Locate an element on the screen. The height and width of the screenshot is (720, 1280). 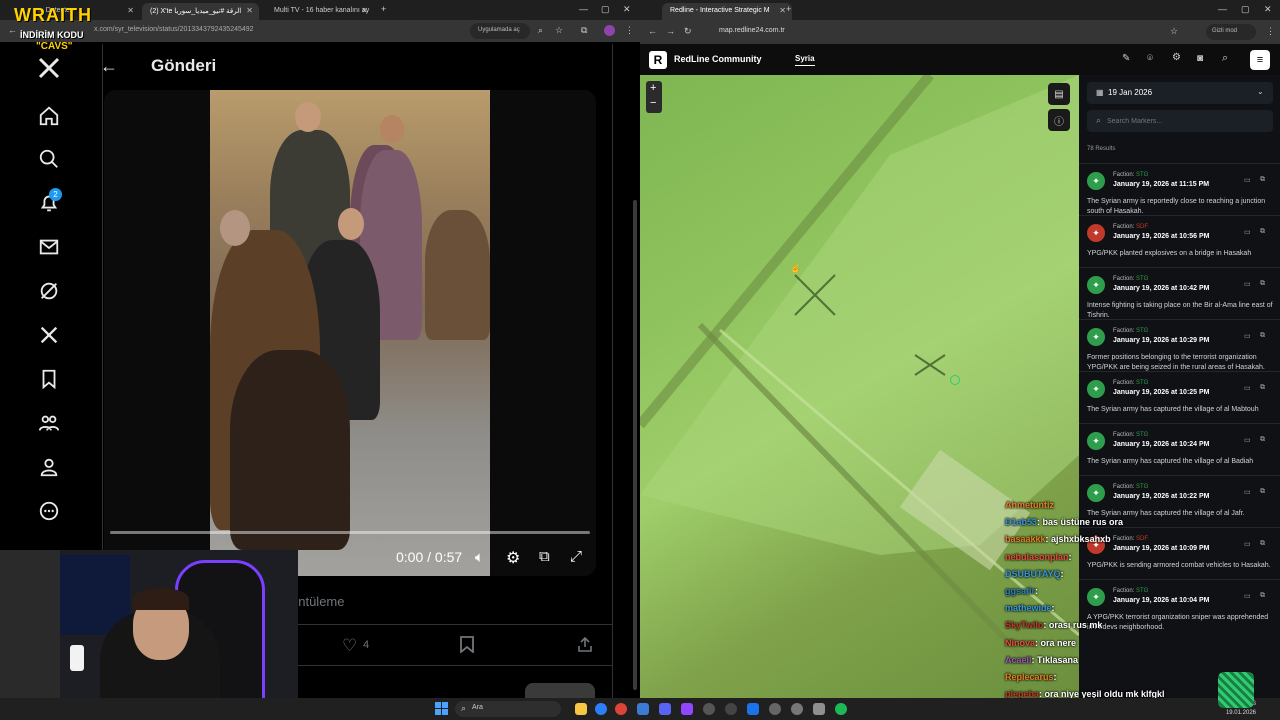
map-layers-icon: ▤ is located at coordinates (1059, 94).